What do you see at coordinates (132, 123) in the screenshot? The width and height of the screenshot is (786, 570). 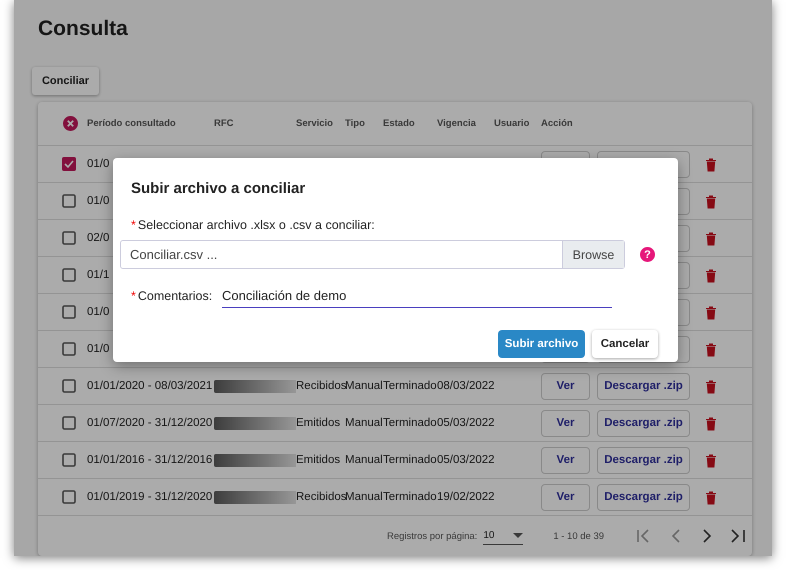 I see `column-header: Período consultado` at bounding box center [132, 123].